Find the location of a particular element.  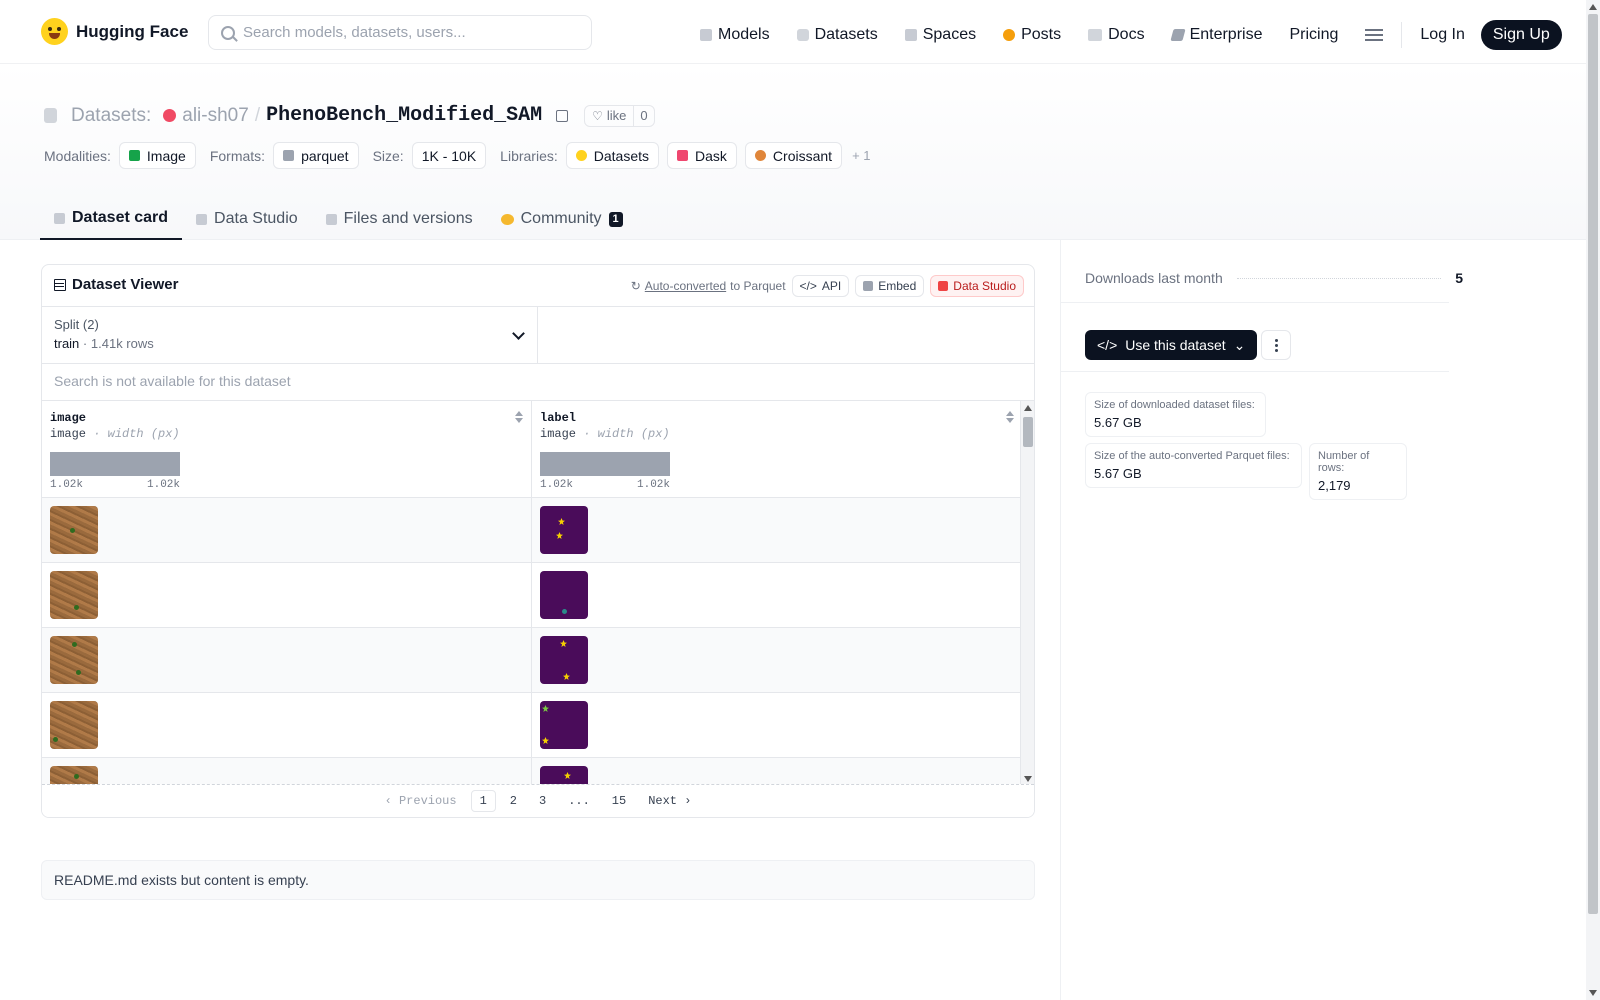

tab-dataset-card: Dataset card is located at coordinates (111, 219).